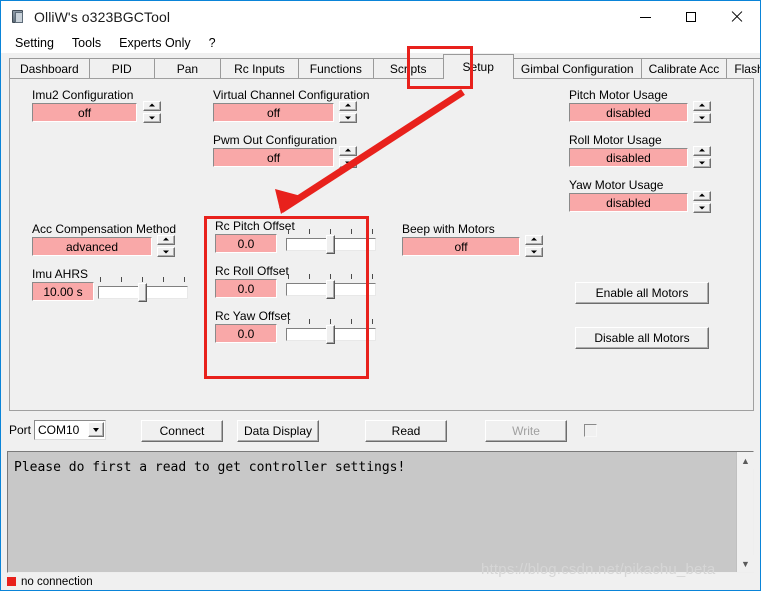  I want to click on window-title: OlliW's o323BGCTool, so click(102, 17).